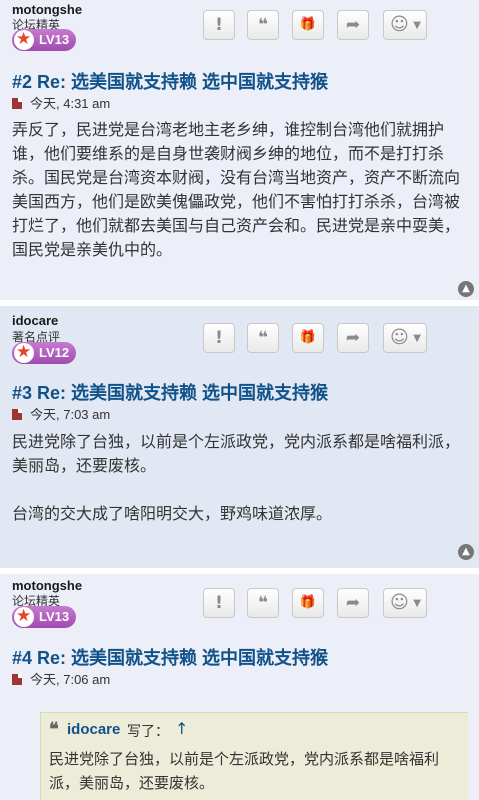 This screenshot has height=800, width=479. Describe the element at coordinates (70, 679) in the screenshot. I see `post-time: 今天, 7:06 am` at that location.